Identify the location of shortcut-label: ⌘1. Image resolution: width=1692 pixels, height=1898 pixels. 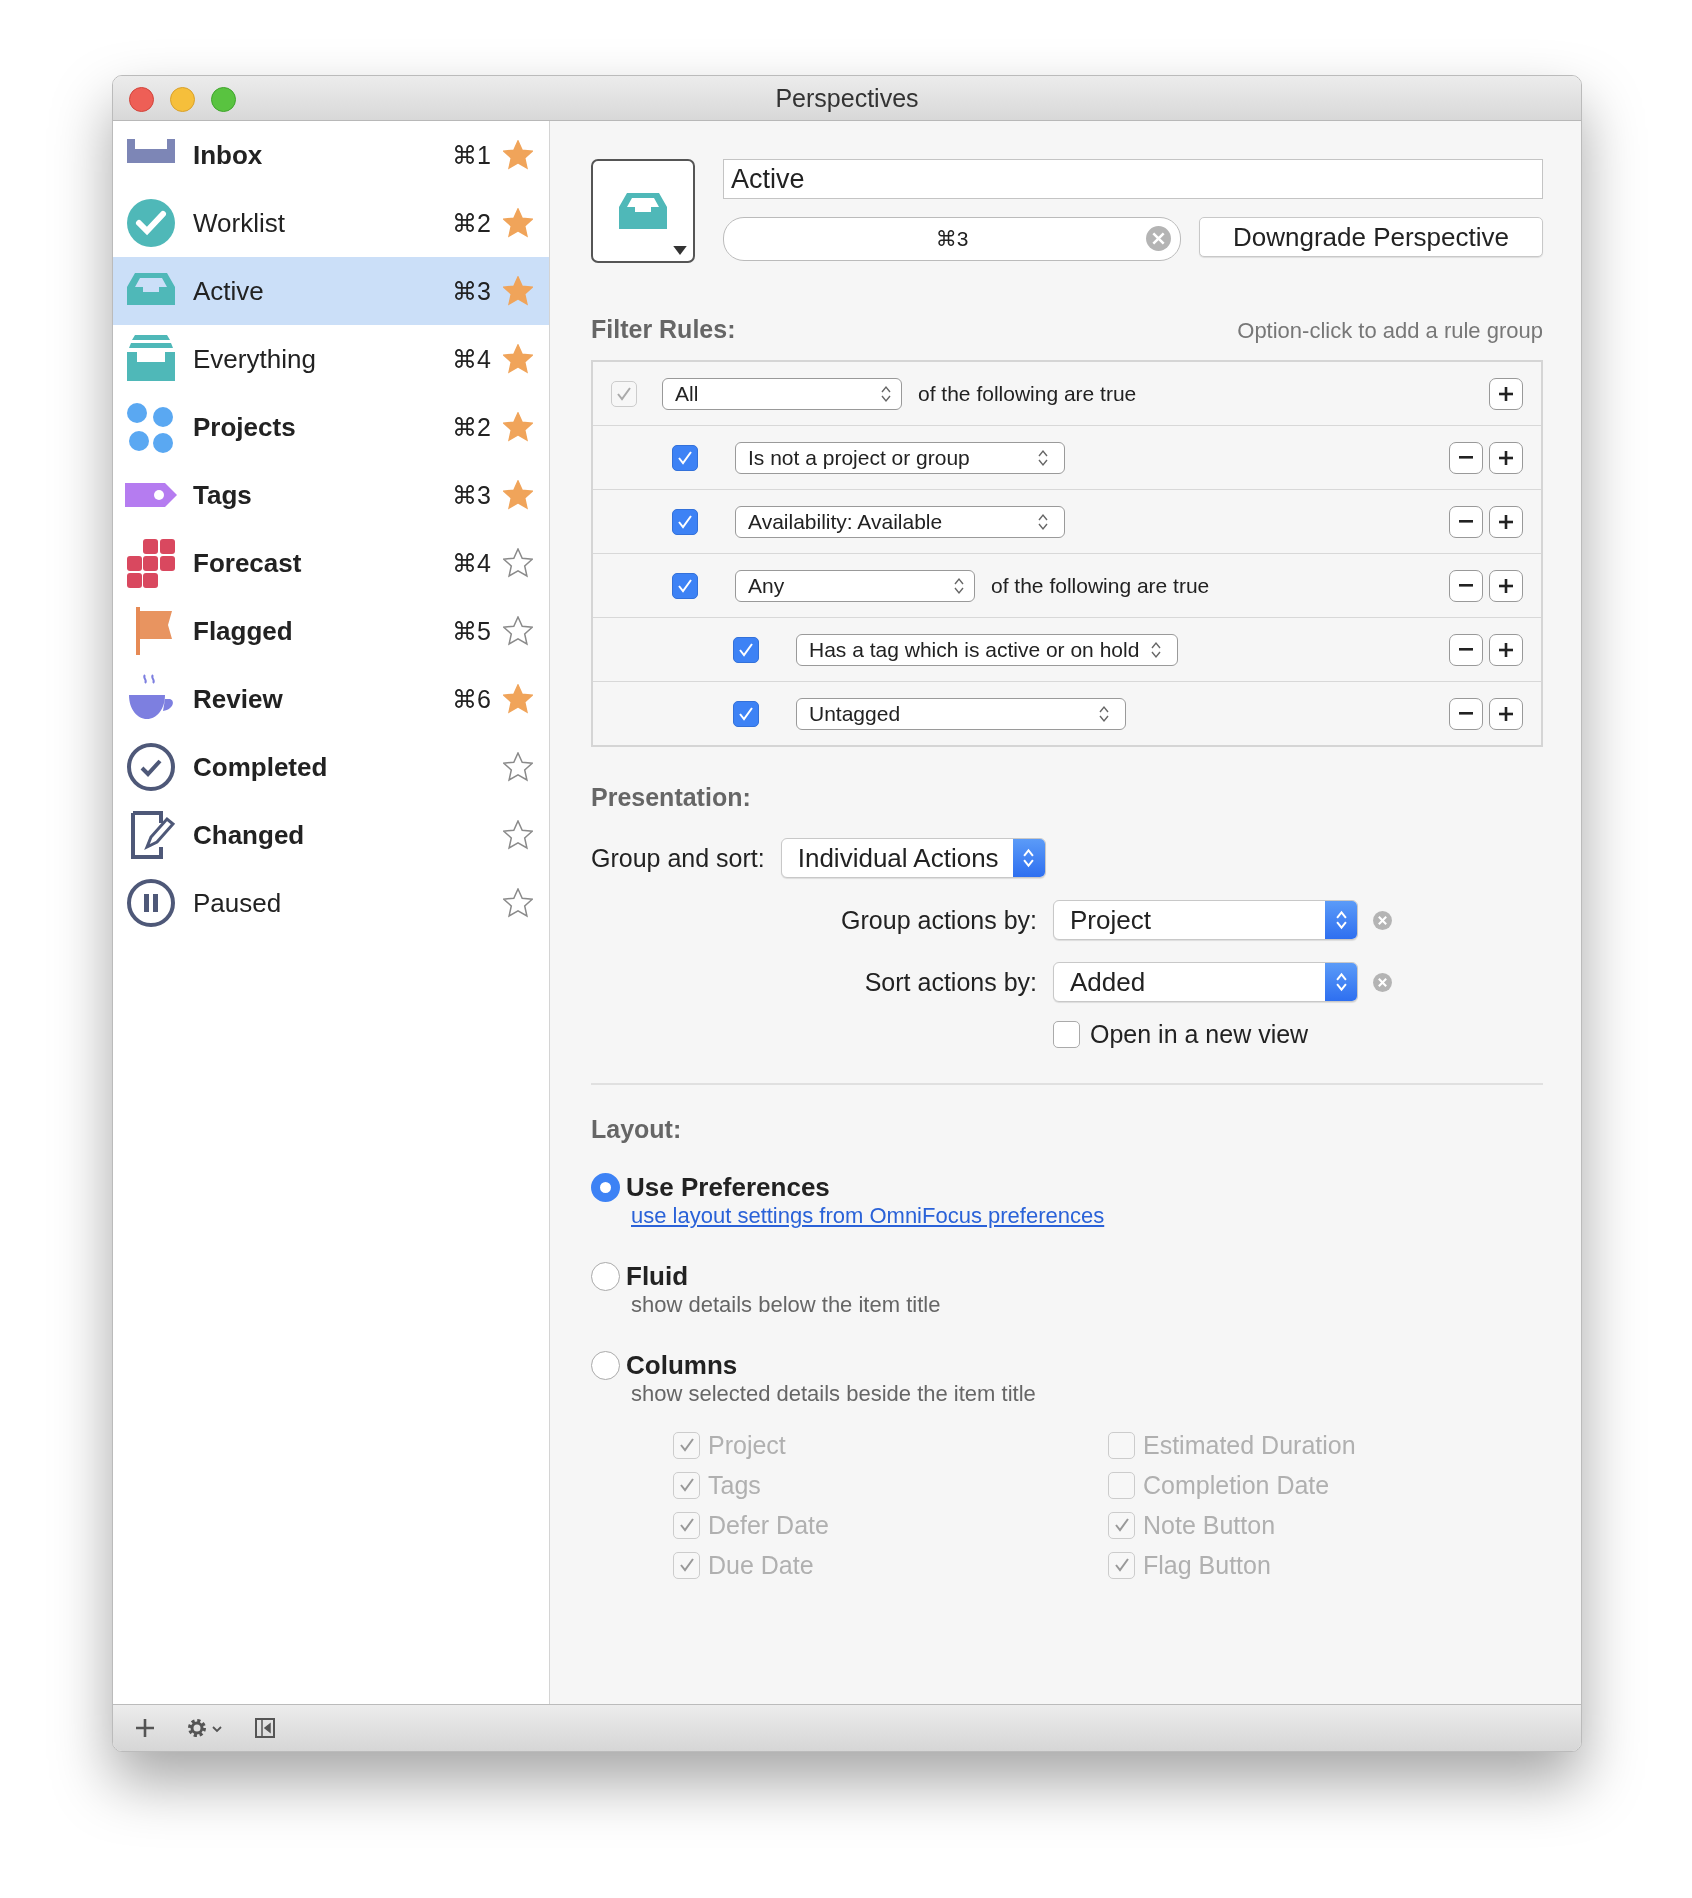
(471, 155).